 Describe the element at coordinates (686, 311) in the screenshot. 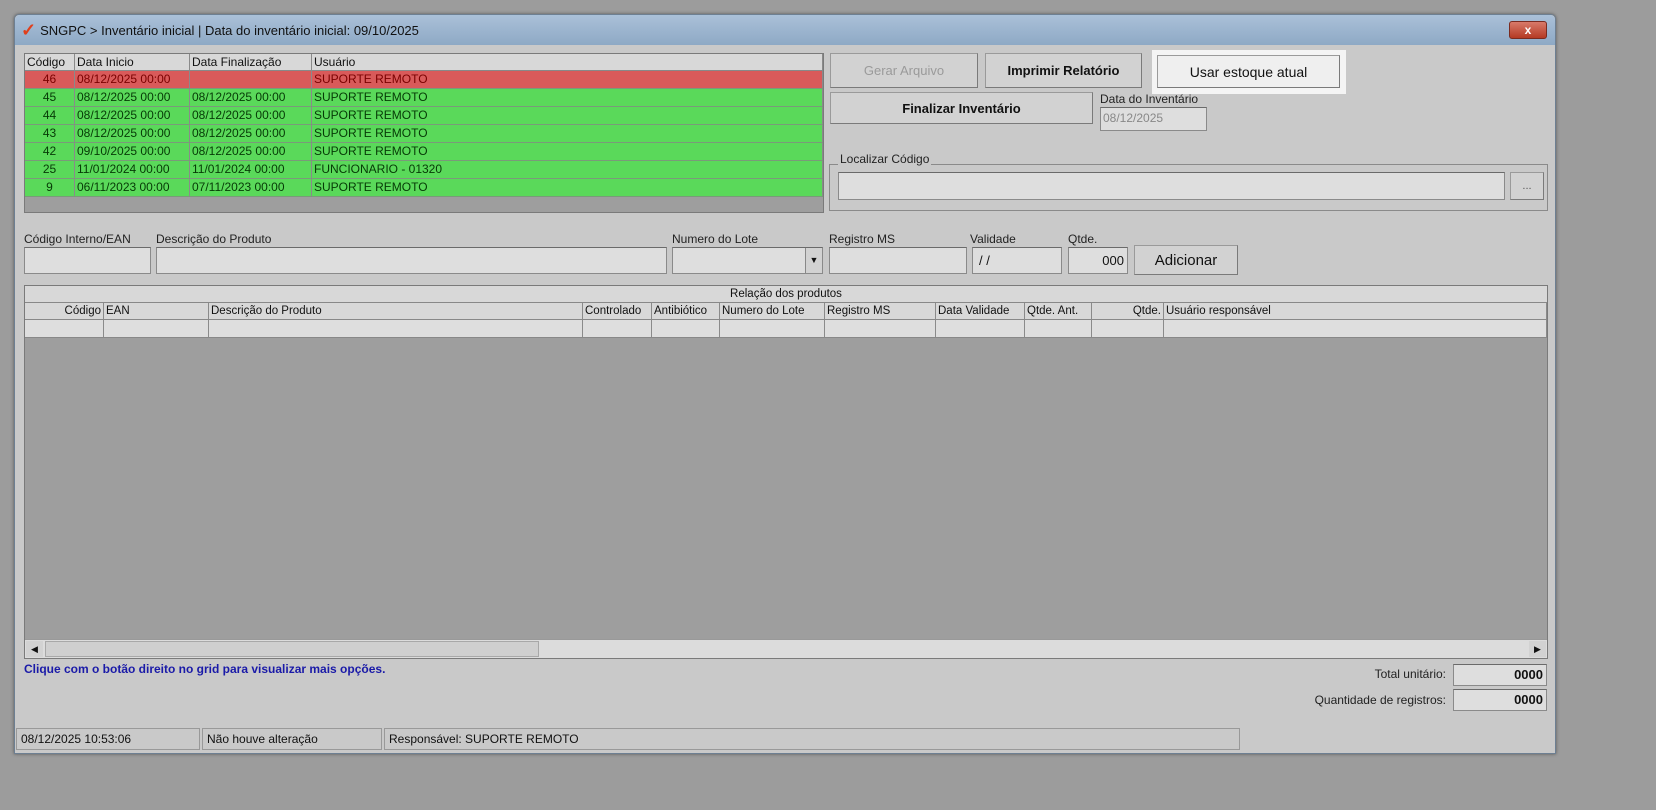

I see `col-antibiotico: Antibiótico` at that location.